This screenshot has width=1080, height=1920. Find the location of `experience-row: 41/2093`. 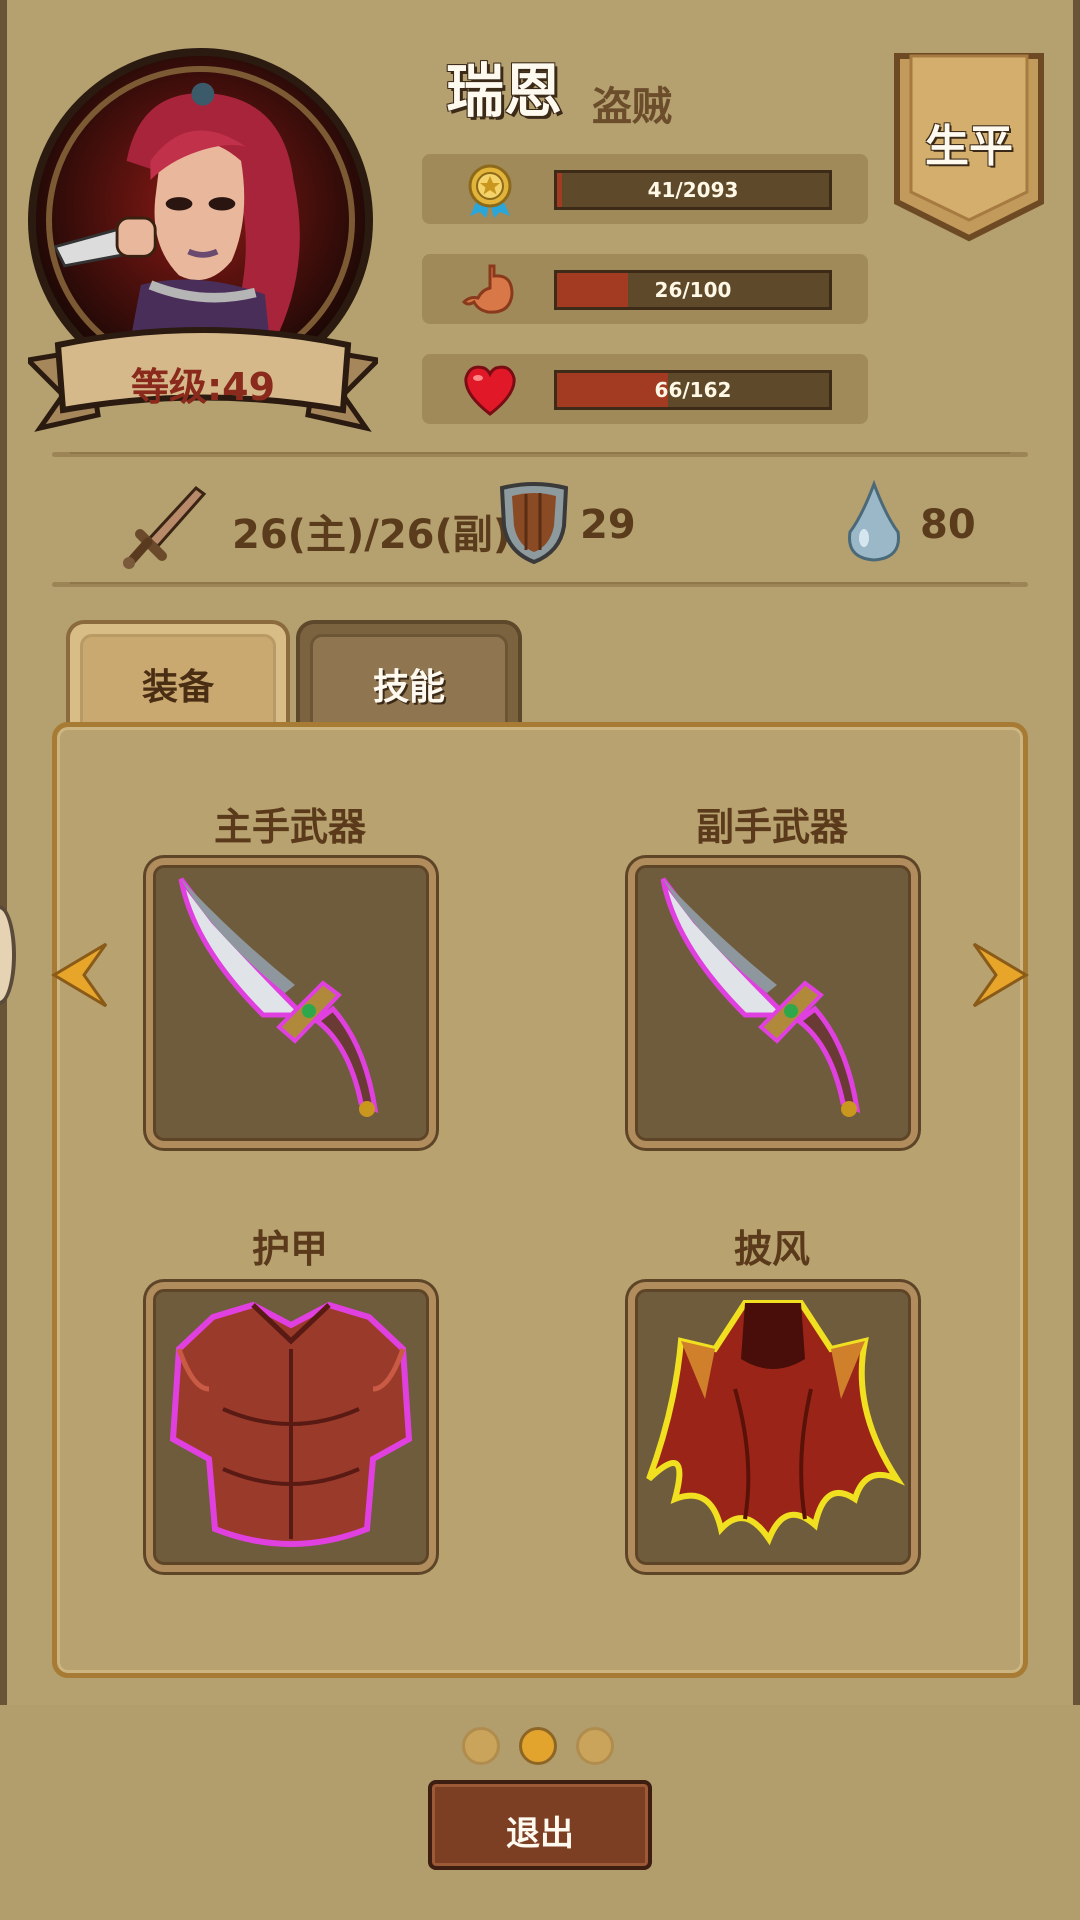

experience-row: 41/2093 is located at coordinates (645, 189).